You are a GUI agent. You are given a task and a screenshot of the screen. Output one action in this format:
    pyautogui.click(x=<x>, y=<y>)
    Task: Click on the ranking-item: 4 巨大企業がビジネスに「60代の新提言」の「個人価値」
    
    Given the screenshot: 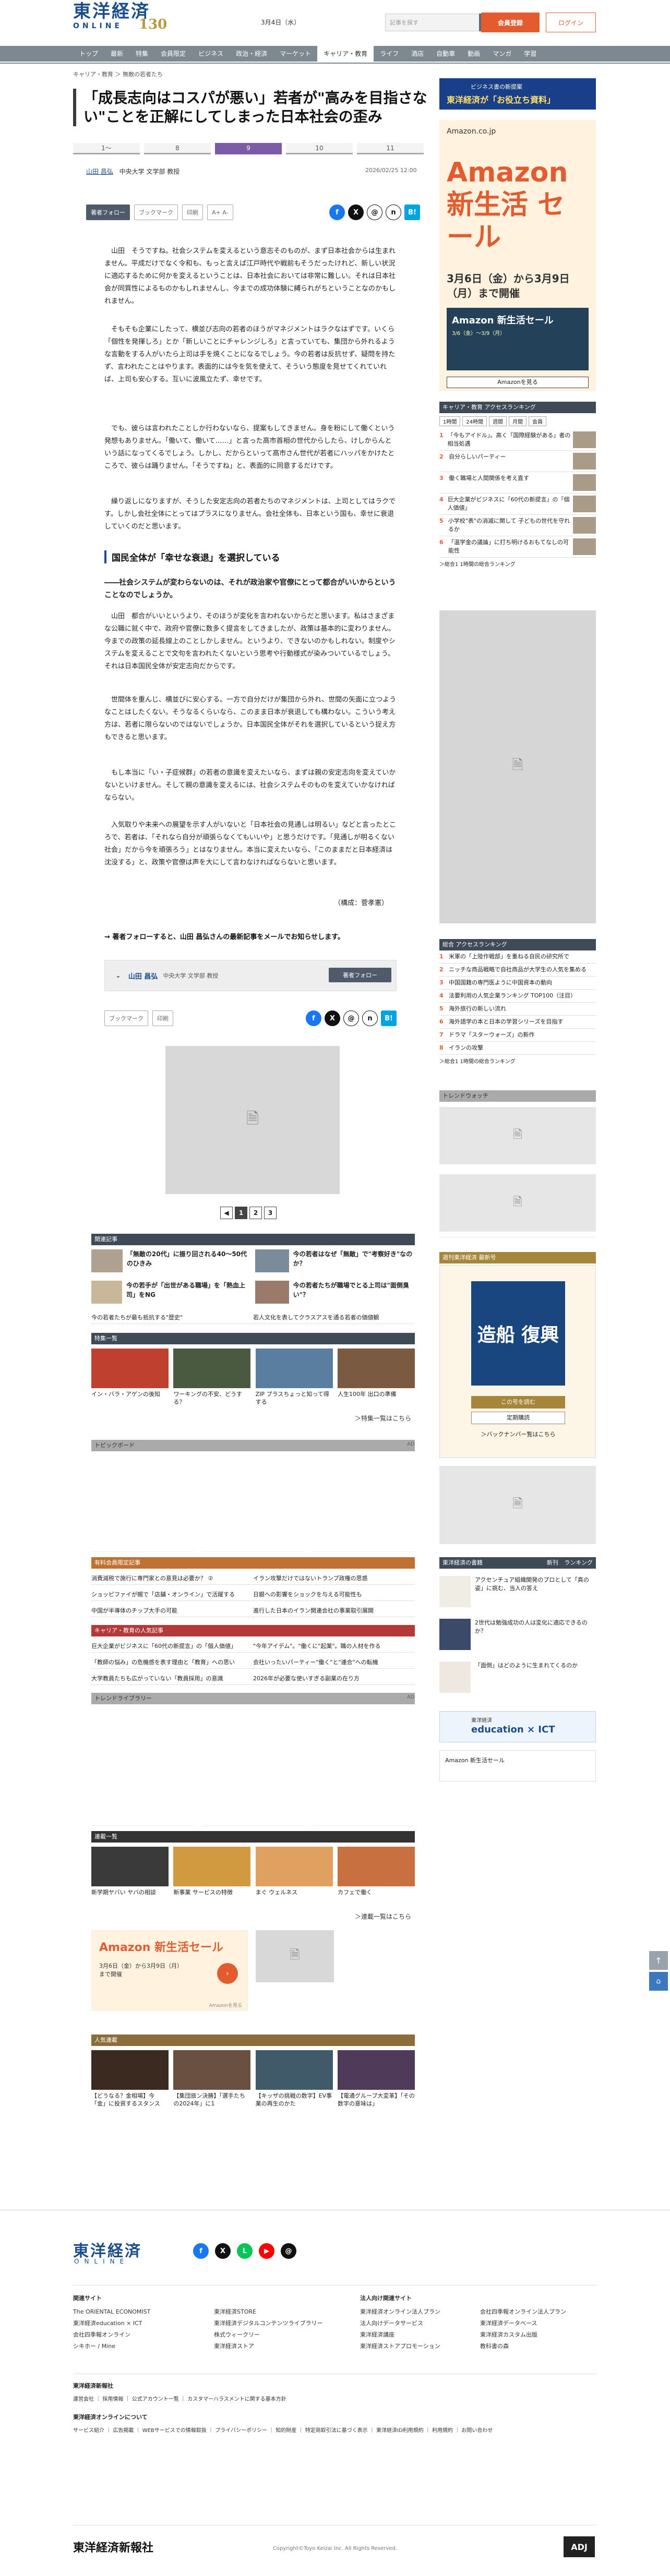 What is the action you would take?
    pyautogui.click(x=517, y=504)
    